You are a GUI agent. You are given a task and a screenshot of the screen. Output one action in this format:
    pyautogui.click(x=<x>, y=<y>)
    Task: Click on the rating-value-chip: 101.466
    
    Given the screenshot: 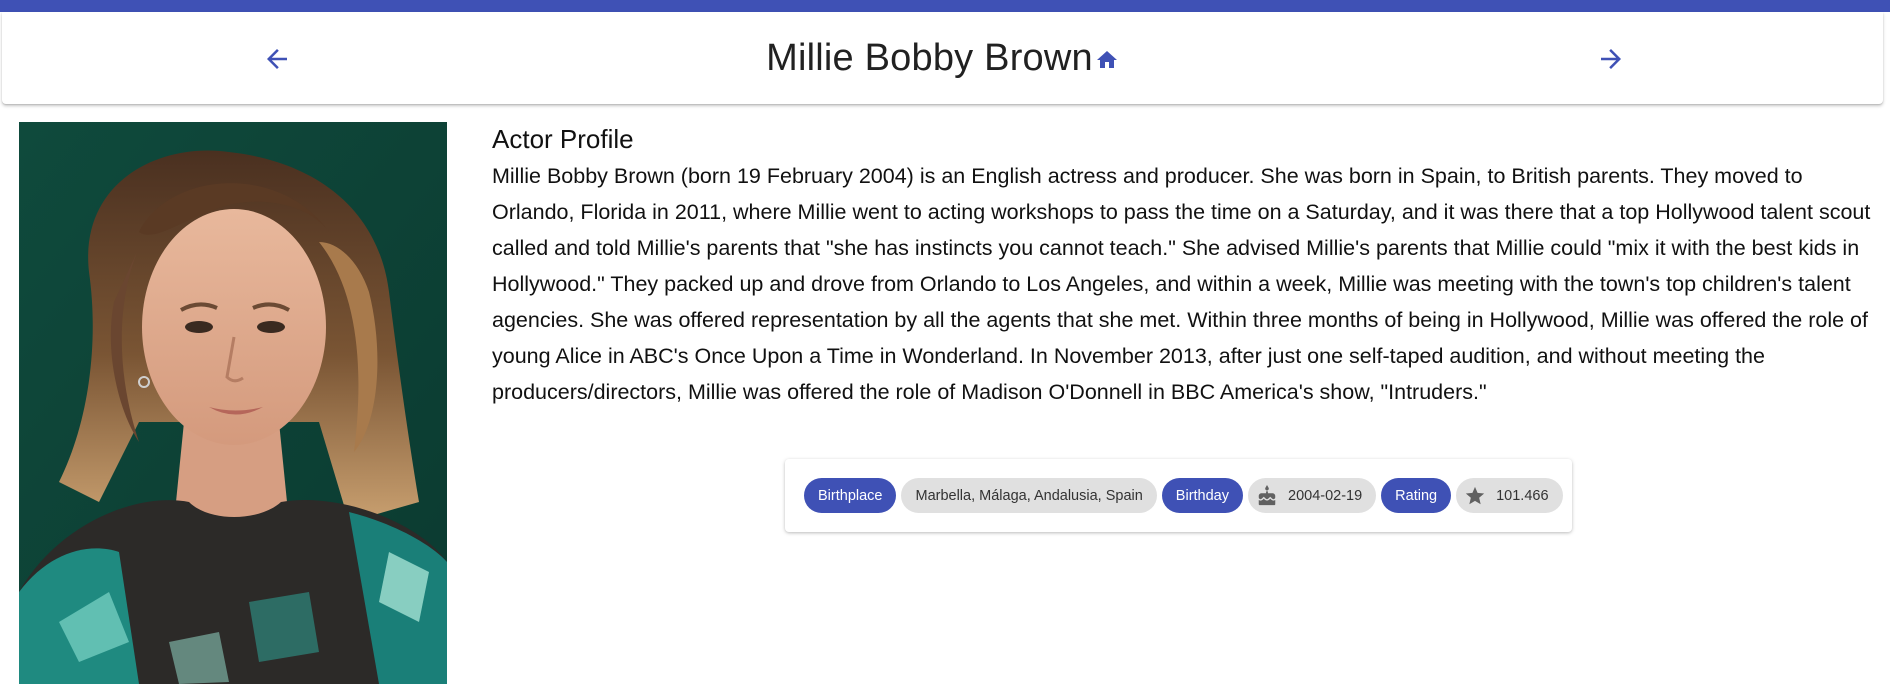 What is the action you would take?
    pyautogui.click(x=1509, y=495)
    